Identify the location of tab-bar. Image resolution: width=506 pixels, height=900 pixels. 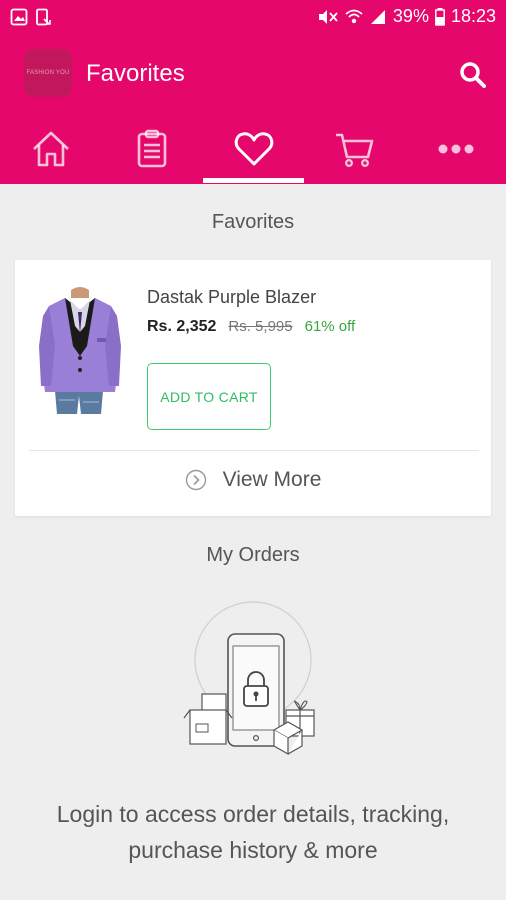
(253, 149).